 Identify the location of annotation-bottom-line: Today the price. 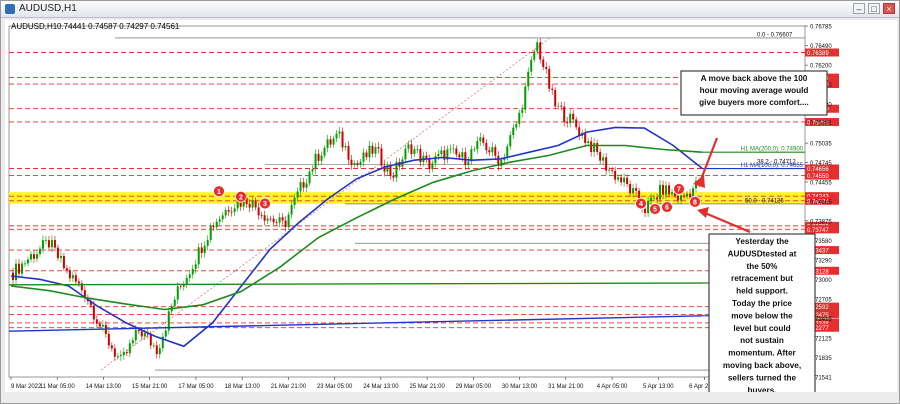
(762, 303).